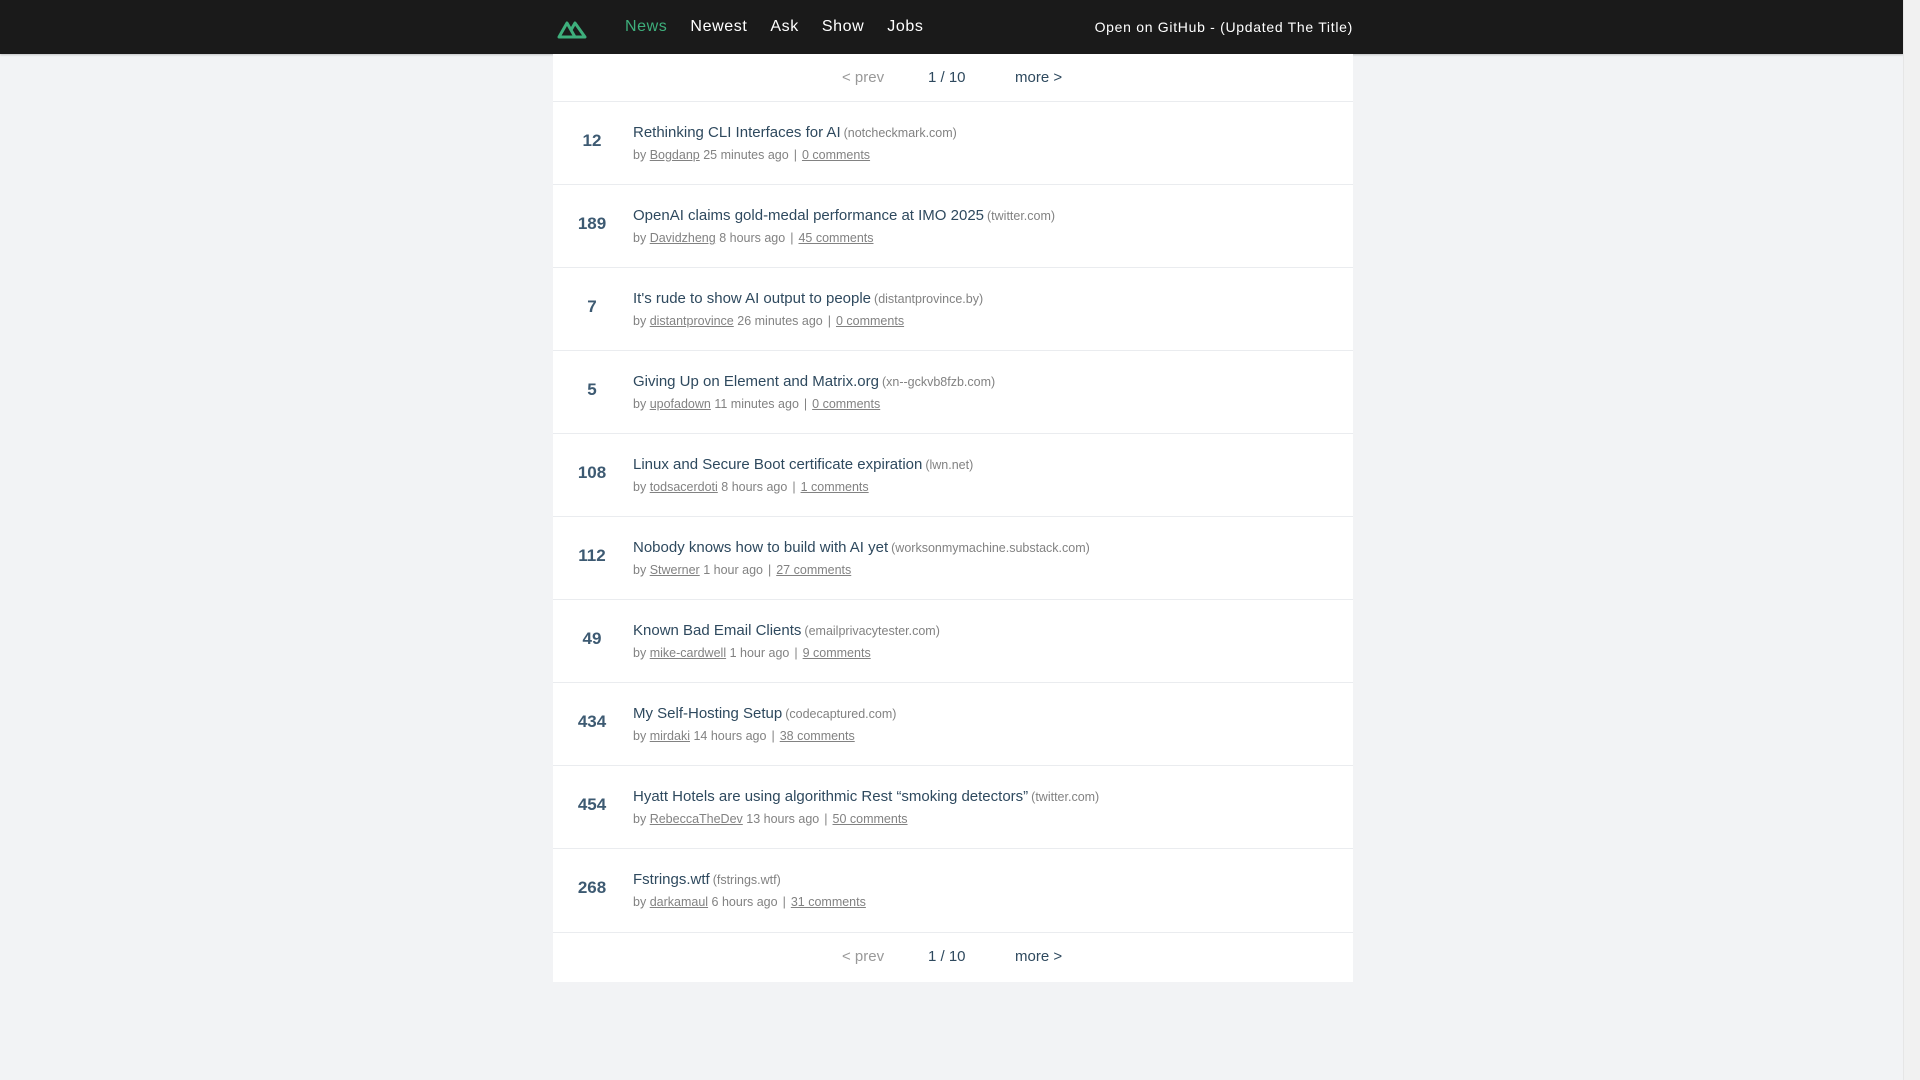  I want to click on item-score: 112, so click(592, 555).